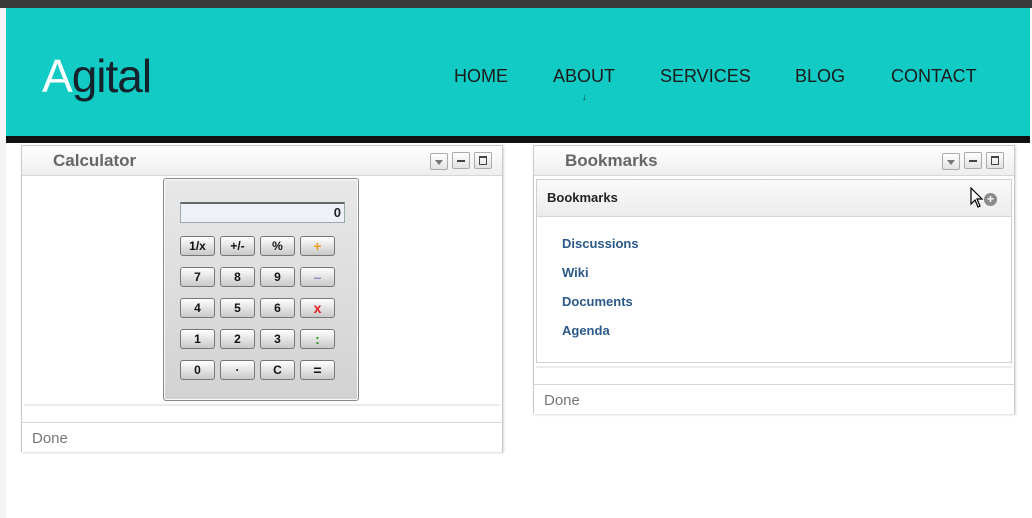  Describe the element at coordinates (237, 339) in the screenshot. I see `key-2: 2` at that location.